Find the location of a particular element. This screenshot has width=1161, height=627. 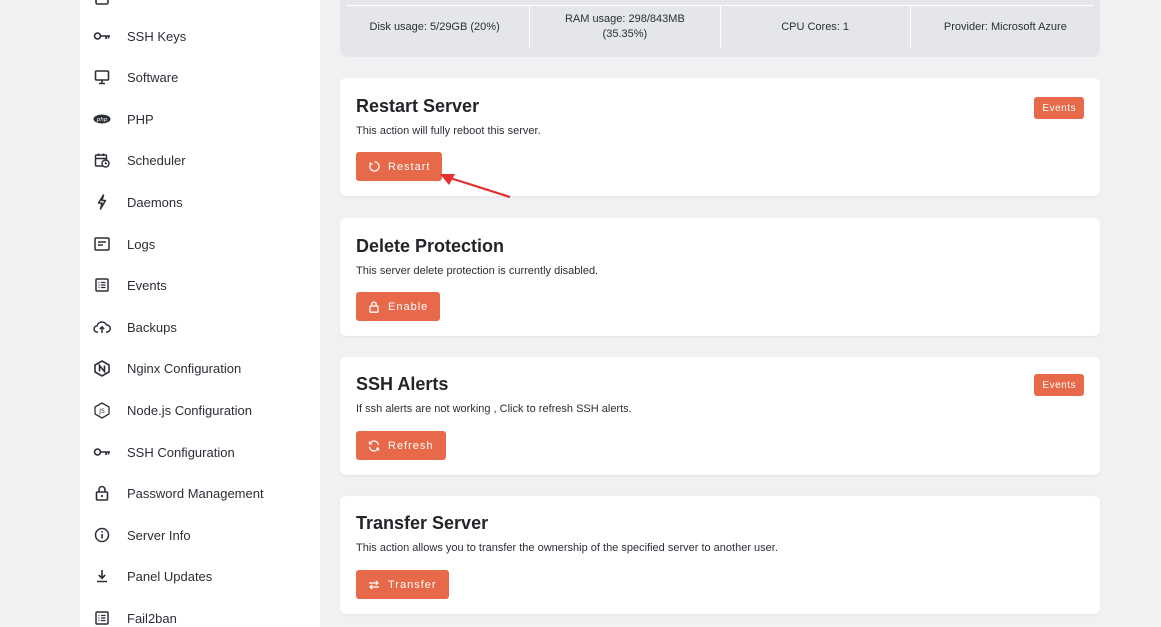

sidebar-item-label: Daemons is located at coordinates (155, 202).